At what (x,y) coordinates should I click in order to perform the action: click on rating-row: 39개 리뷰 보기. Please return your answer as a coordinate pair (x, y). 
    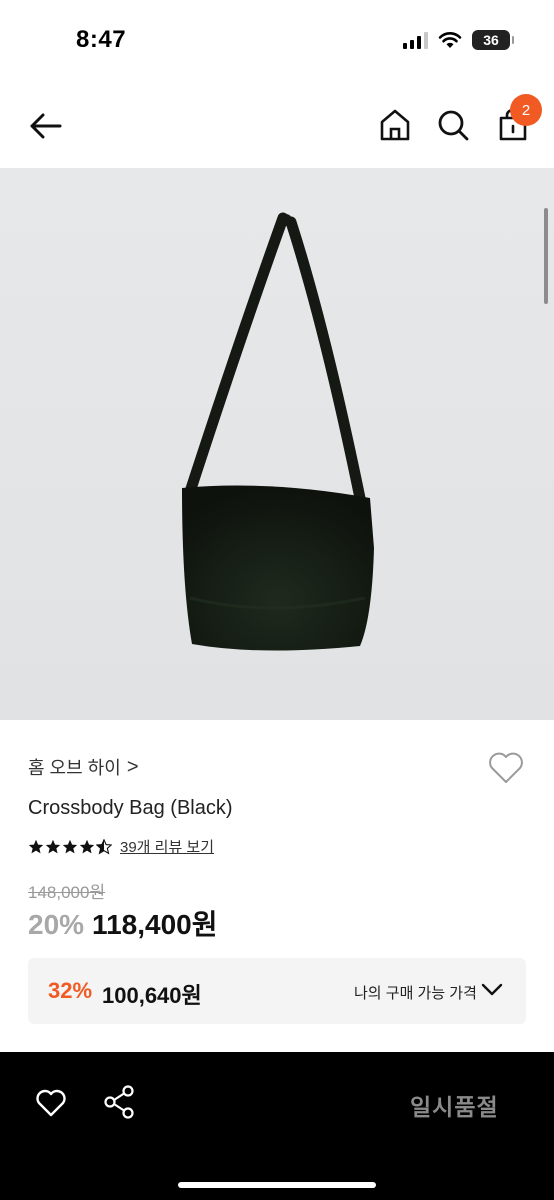
    Looking at the image, I should click on (121, 846).